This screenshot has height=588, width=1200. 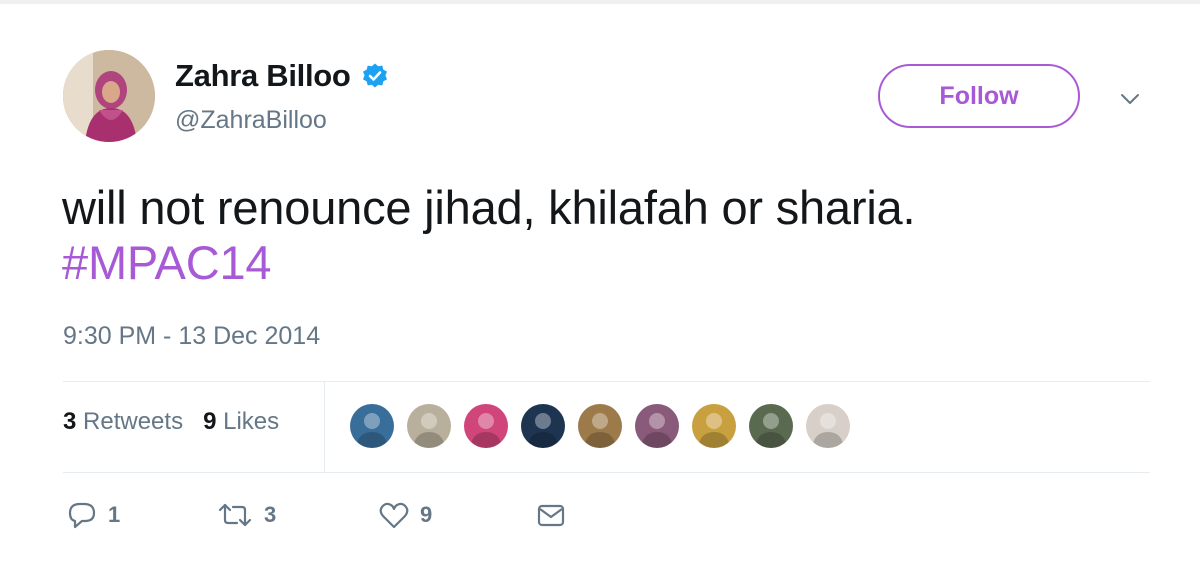 I want to click on likes-count: 9, so click(x=210, y=421).